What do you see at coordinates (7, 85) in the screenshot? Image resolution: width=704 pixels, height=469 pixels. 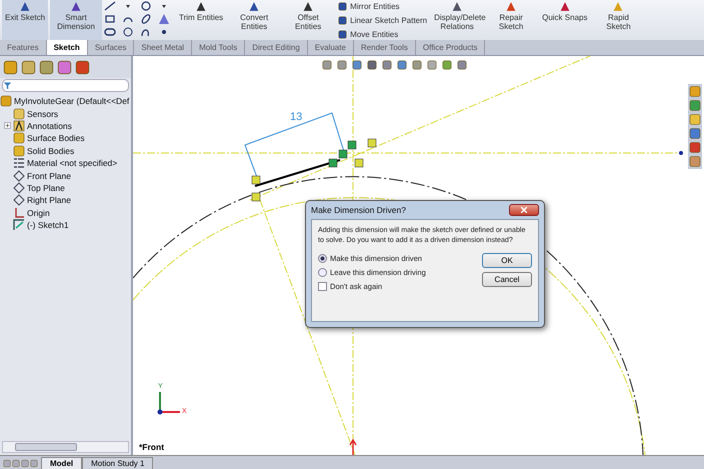 I see `filter-icon` at bounding box center [7, 85].